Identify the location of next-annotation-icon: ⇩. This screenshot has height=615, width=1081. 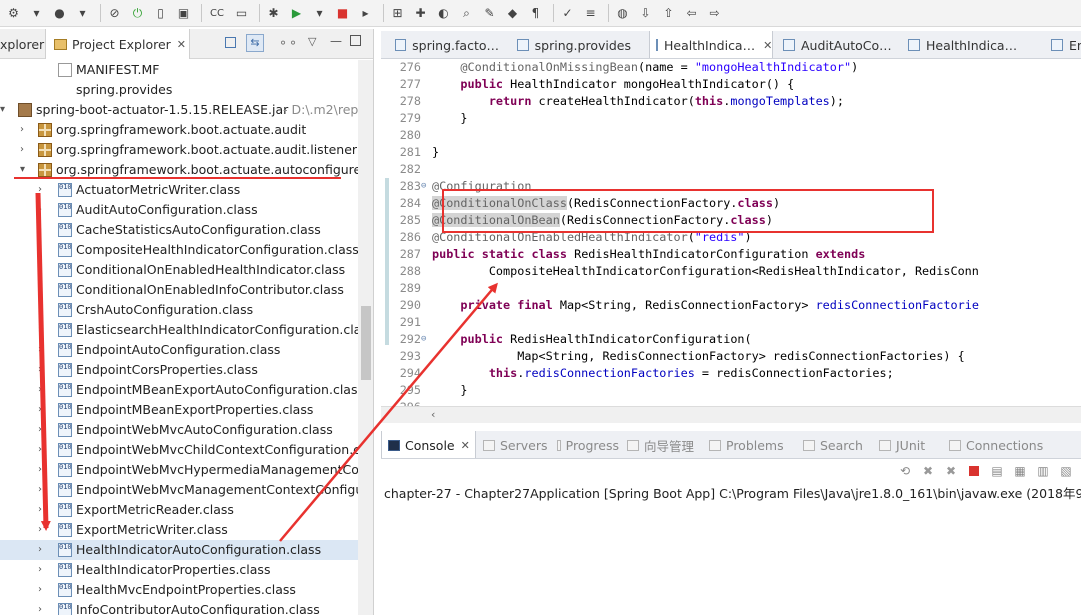
(645, 13).